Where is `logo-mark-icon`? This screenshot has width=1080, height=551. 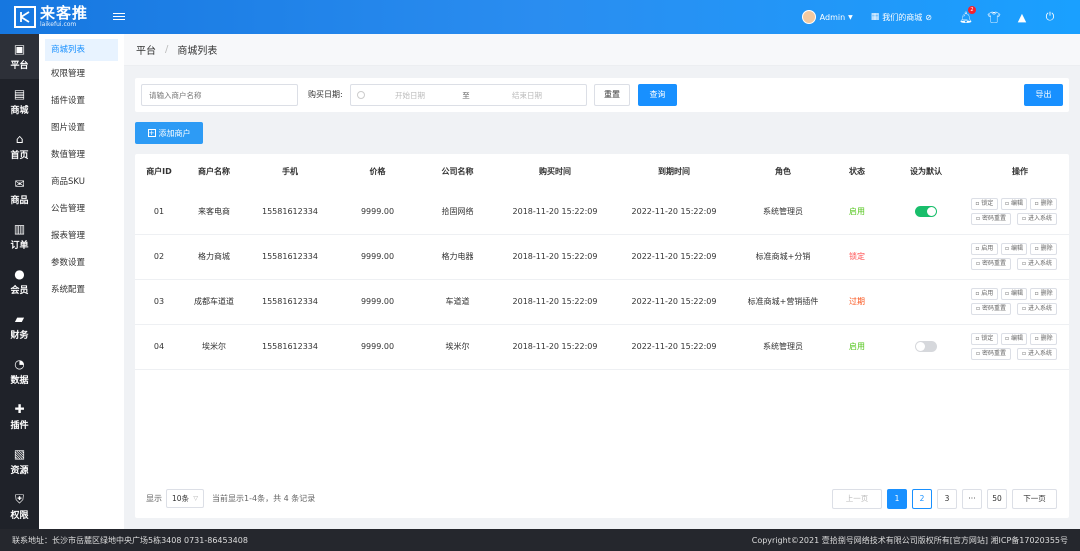 logo-mark-icon is located at coordinates (25, 17).